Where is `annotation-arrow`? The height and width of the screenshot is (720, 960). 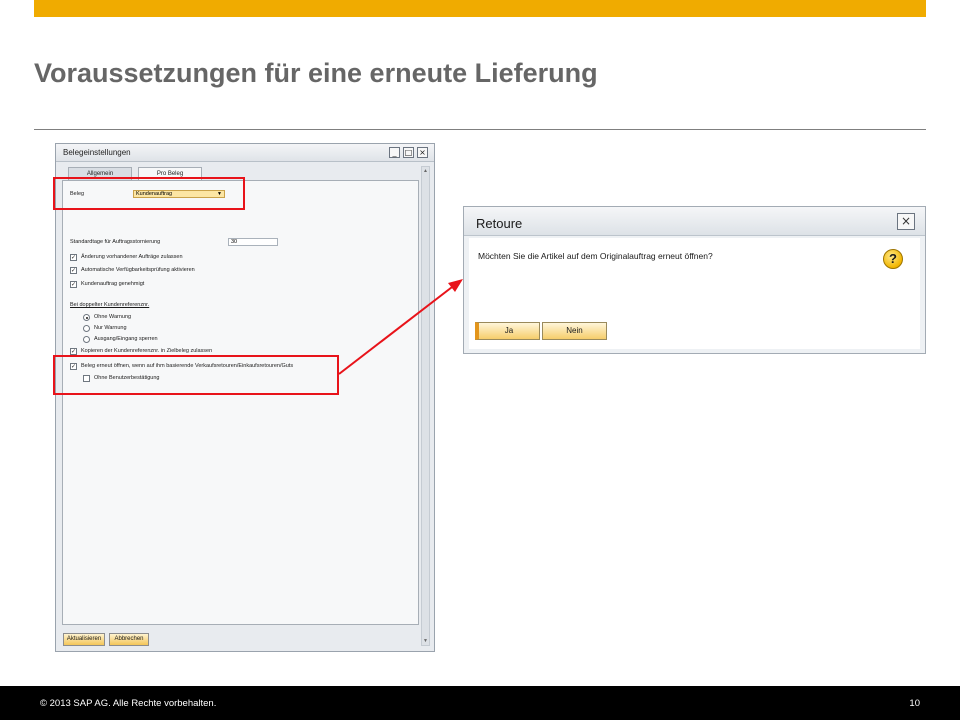 annotation-arrow is located at coordinates (400, 327).